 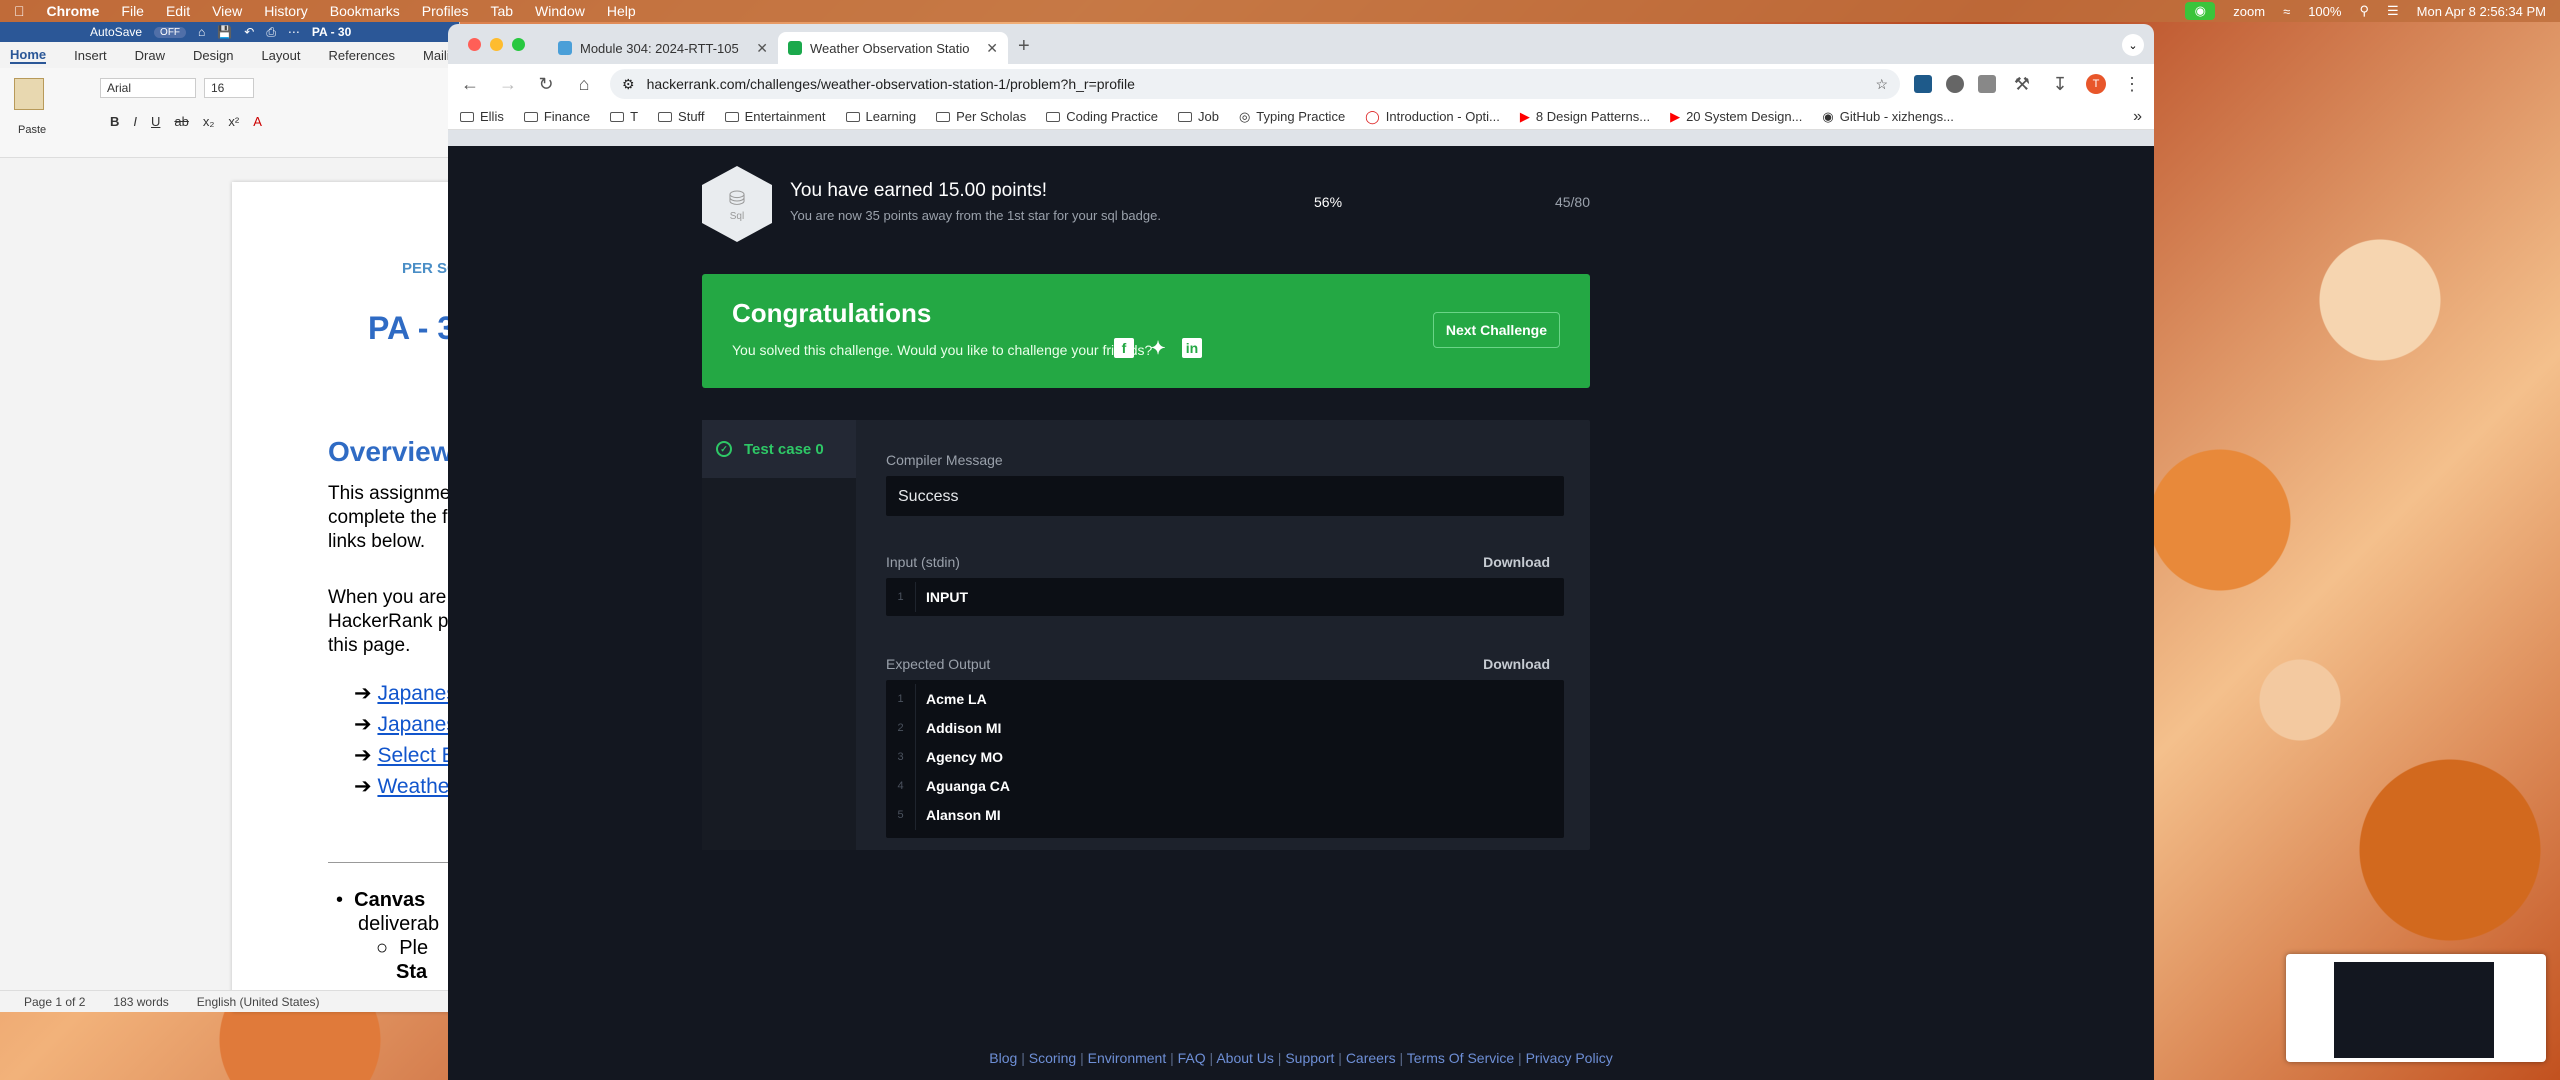 What do you see at coordinates (1460, 1058) in the screenshot?
I see `footer-link-terms: Terms Of Service` at bounding box center [1460, 1058].